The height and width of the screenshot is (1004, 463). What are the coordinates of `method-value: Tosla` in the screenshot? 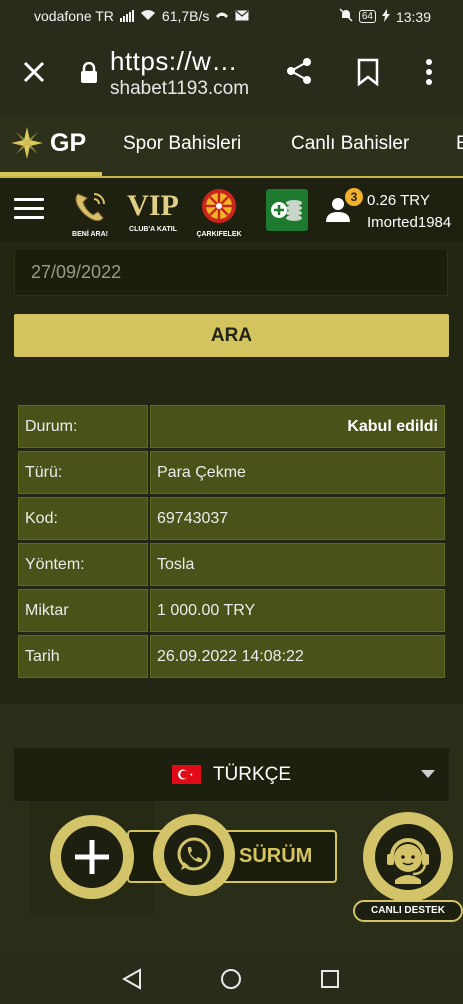 It's located at (297, 564).